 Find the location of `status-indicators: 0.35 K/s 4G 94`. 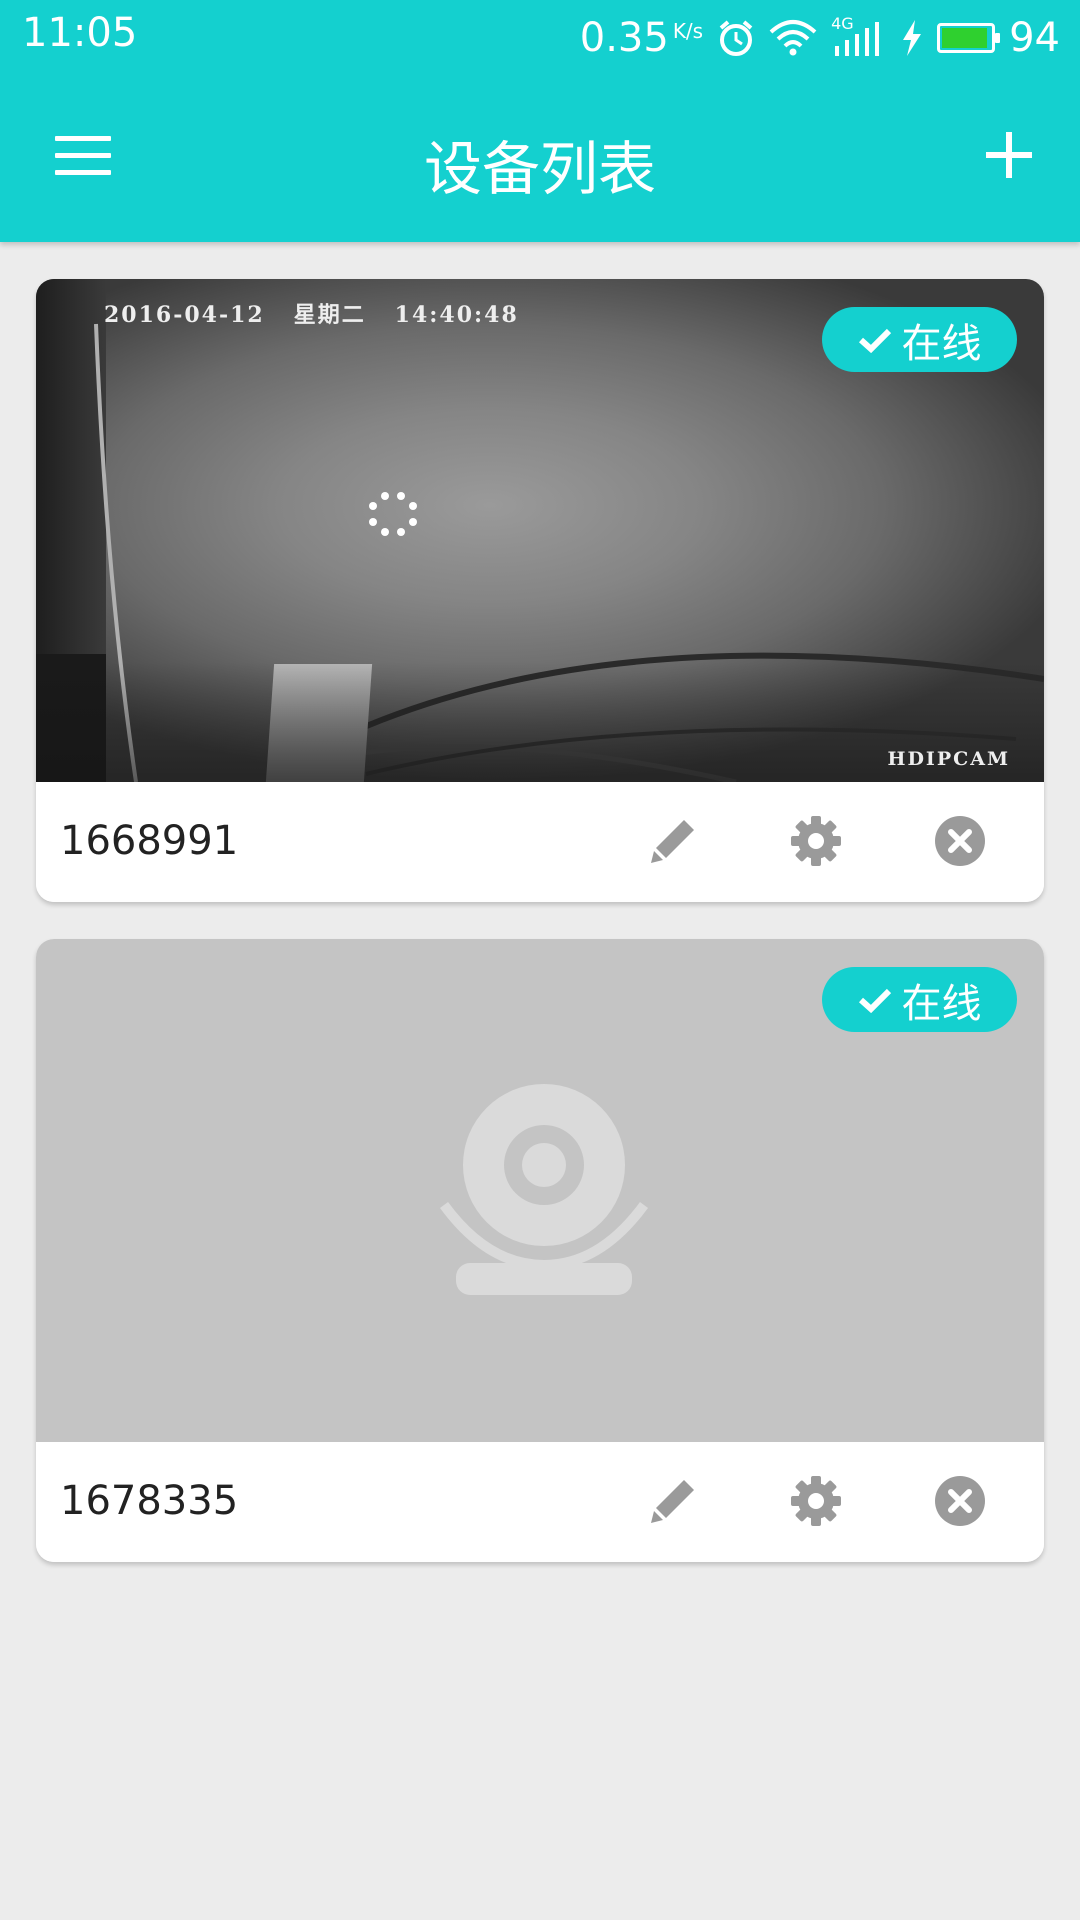

status-indicators: 0.35 K/s 4G 94 is located at coordinates (820, 38).